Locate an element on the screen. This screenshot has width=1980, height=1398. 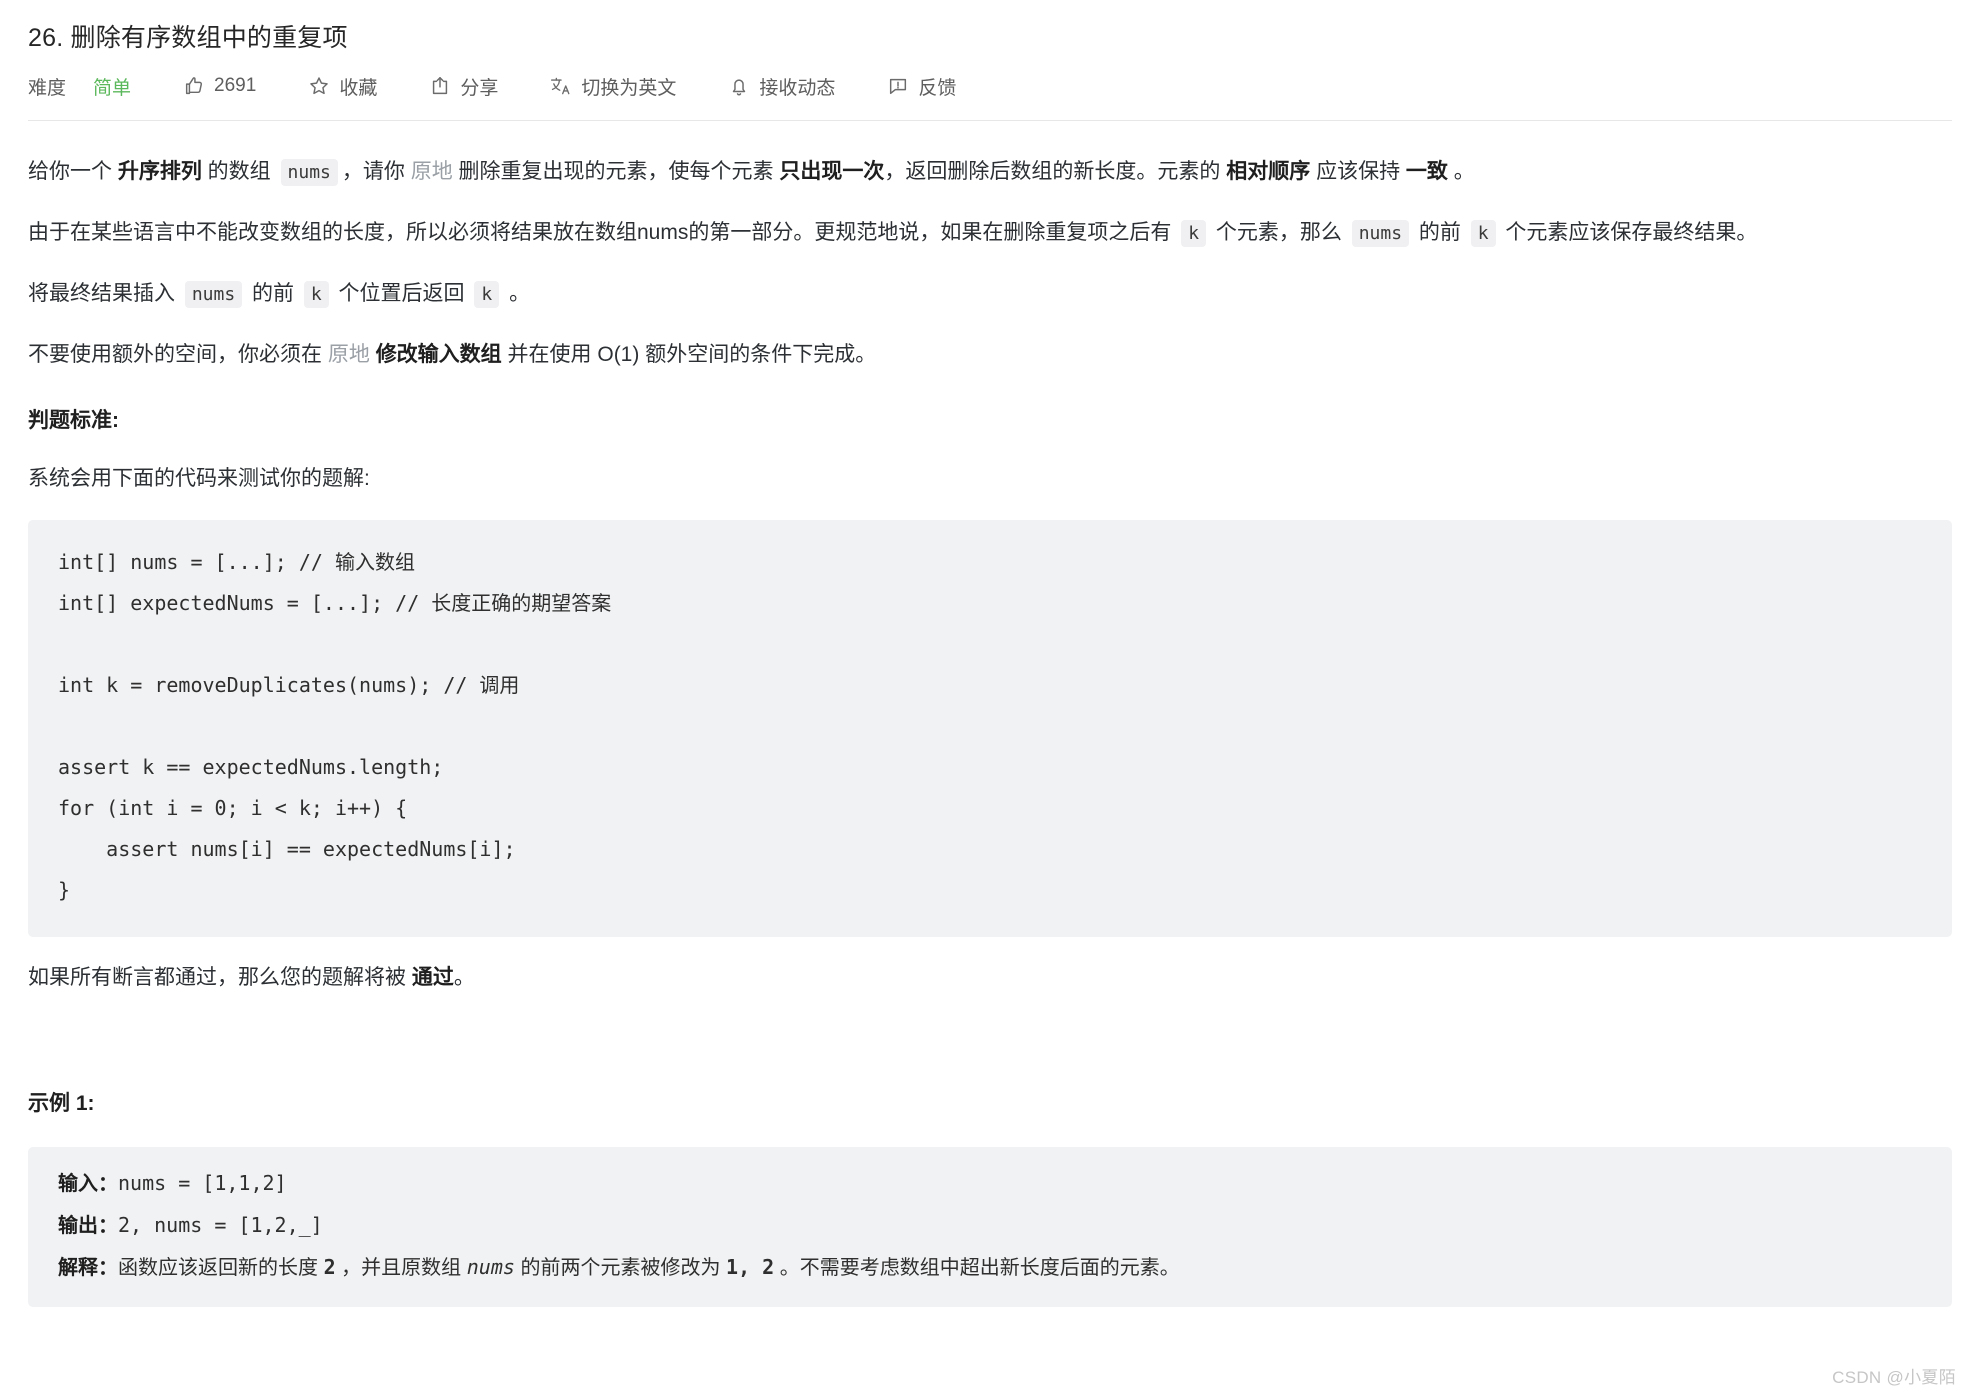
p1-s6: 应该保持 is located at coordinates (1358, 171).